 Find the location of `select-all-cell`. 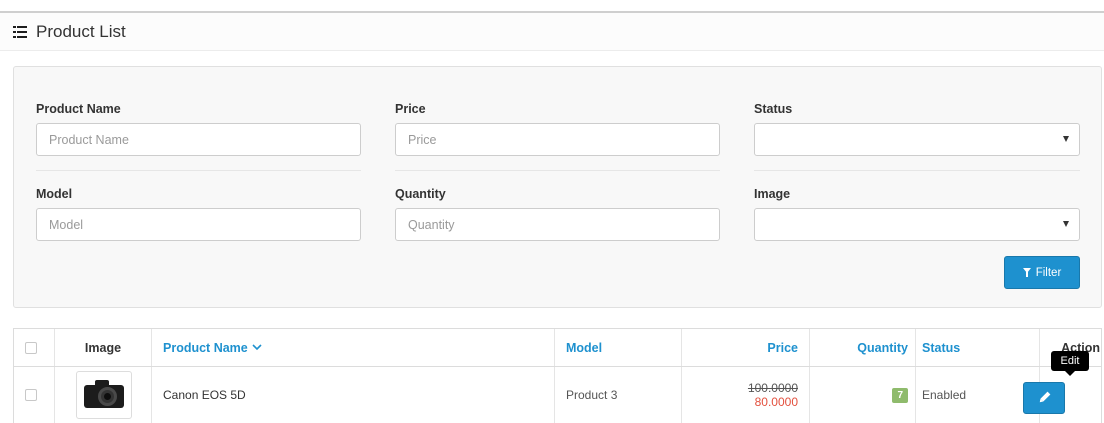

select-all-cell is located at coordinates (34, 347).